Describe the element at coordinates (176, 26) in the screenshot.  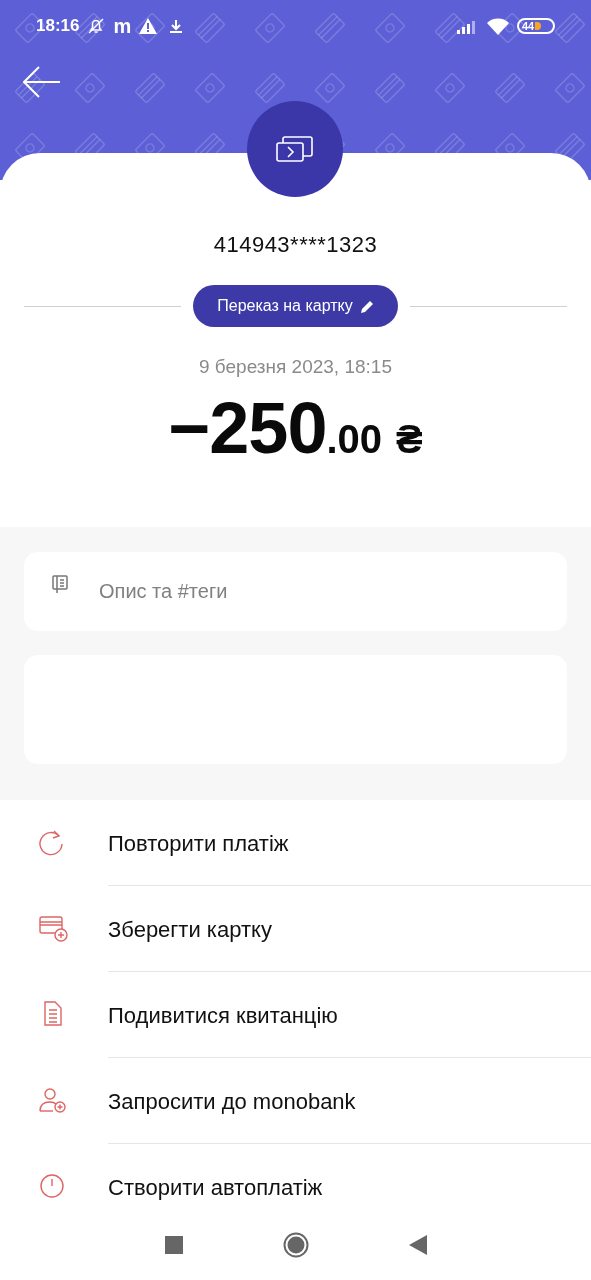
I see `download-icon` at that location.